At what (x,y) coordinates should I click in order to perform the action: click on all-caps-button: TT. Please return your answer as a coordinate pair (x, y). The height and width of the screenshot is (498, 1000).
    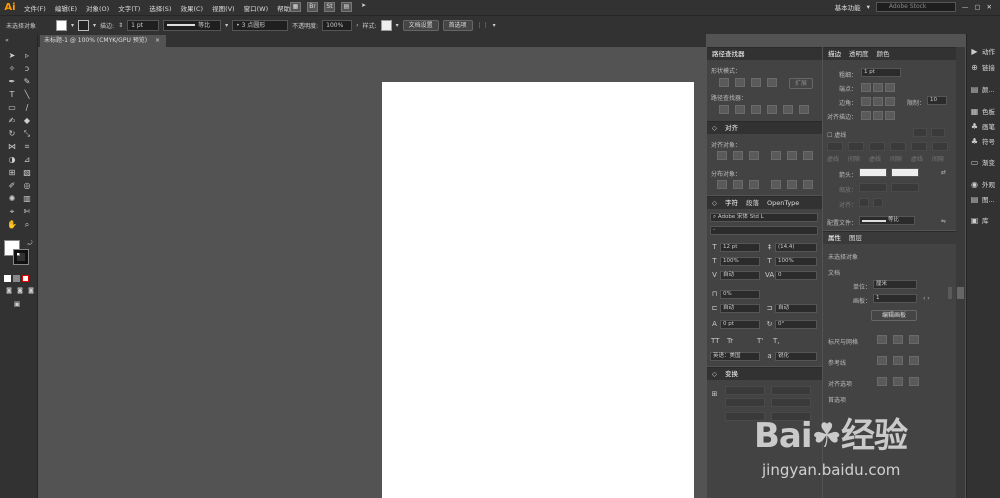
    Looking at the image, I should click on (715, 341).